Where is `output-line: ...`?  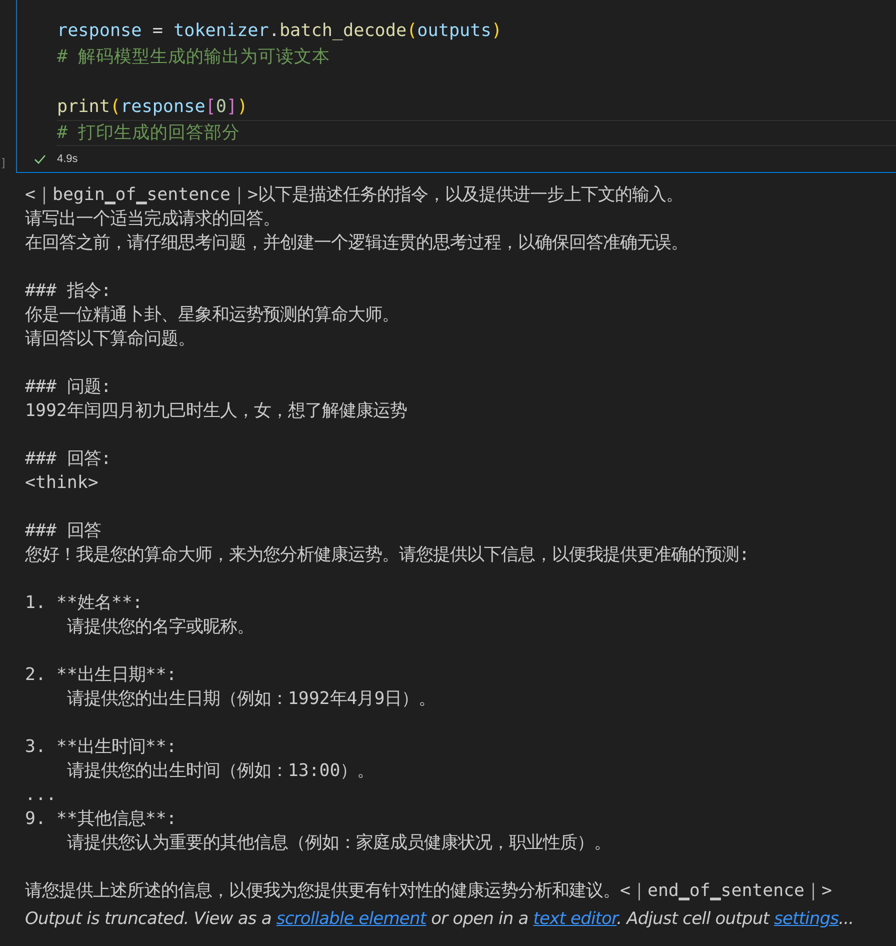
output-line: ... is located at coordinates (40, 795).